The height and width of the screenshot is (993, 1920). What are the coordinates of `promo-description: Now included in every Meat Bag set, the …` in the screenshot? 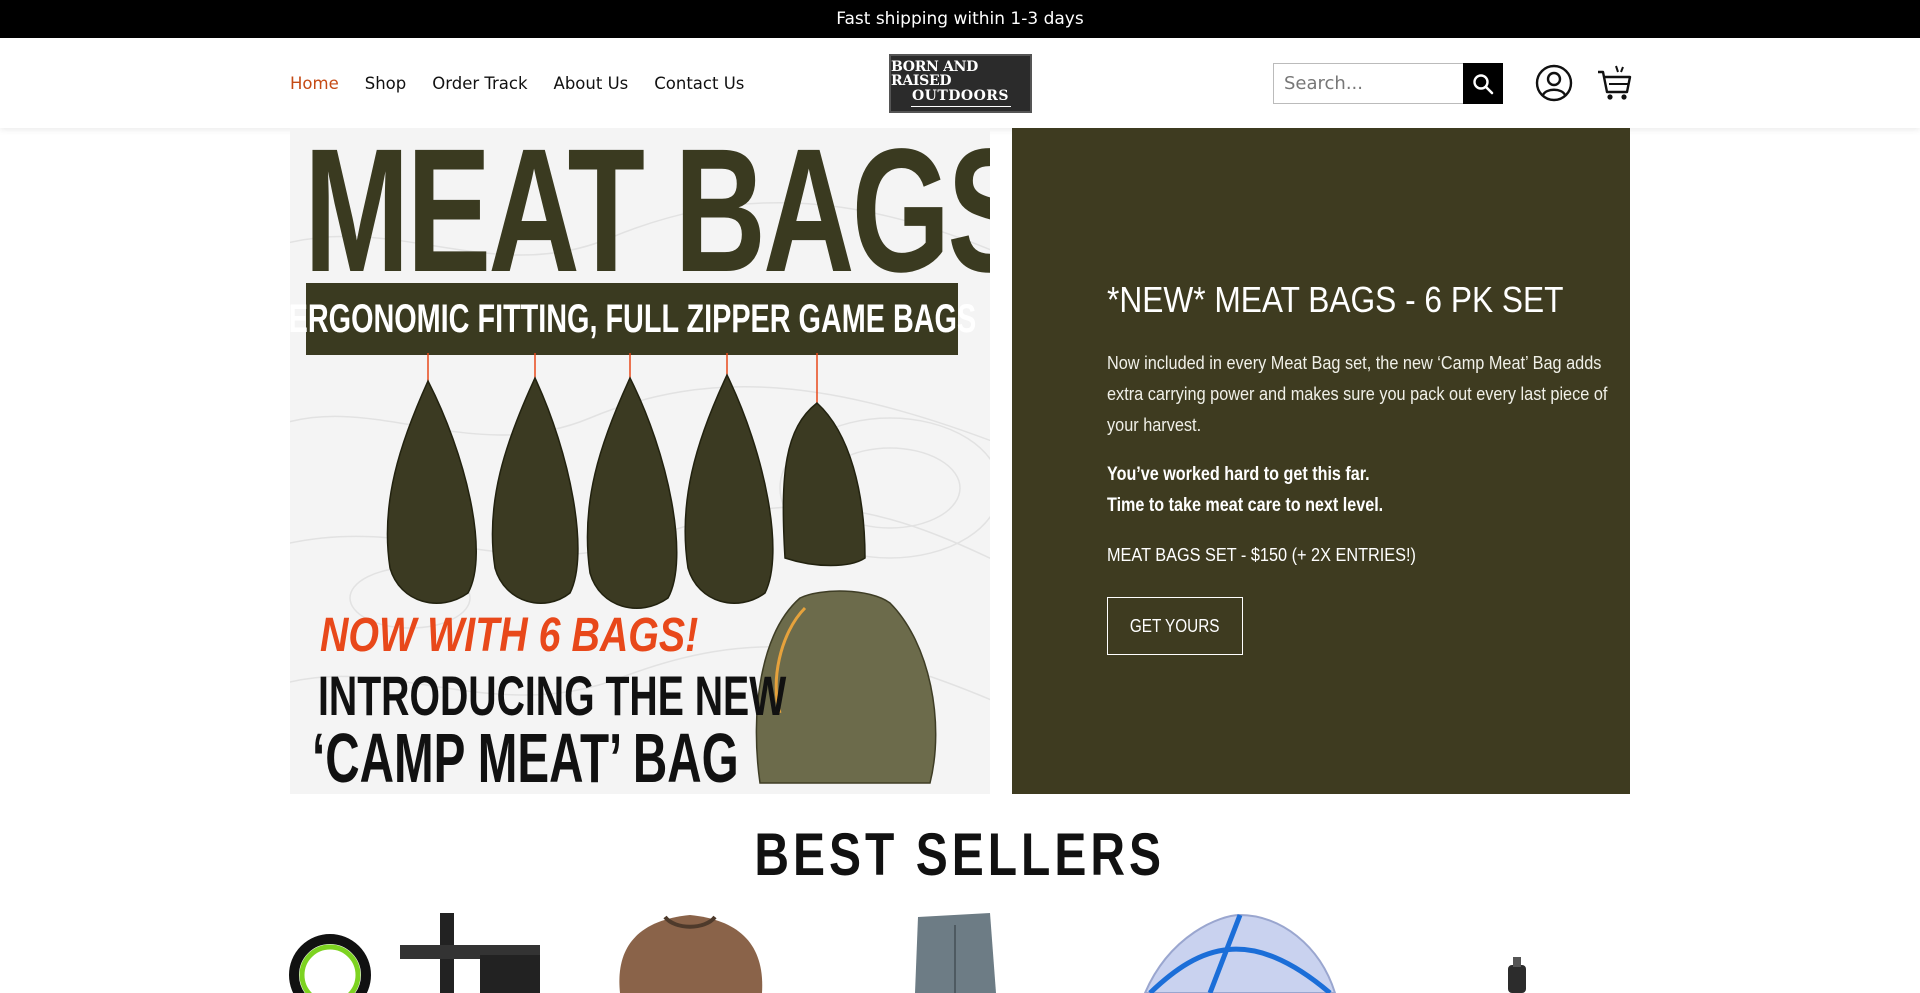 It's located at (1357, 393).